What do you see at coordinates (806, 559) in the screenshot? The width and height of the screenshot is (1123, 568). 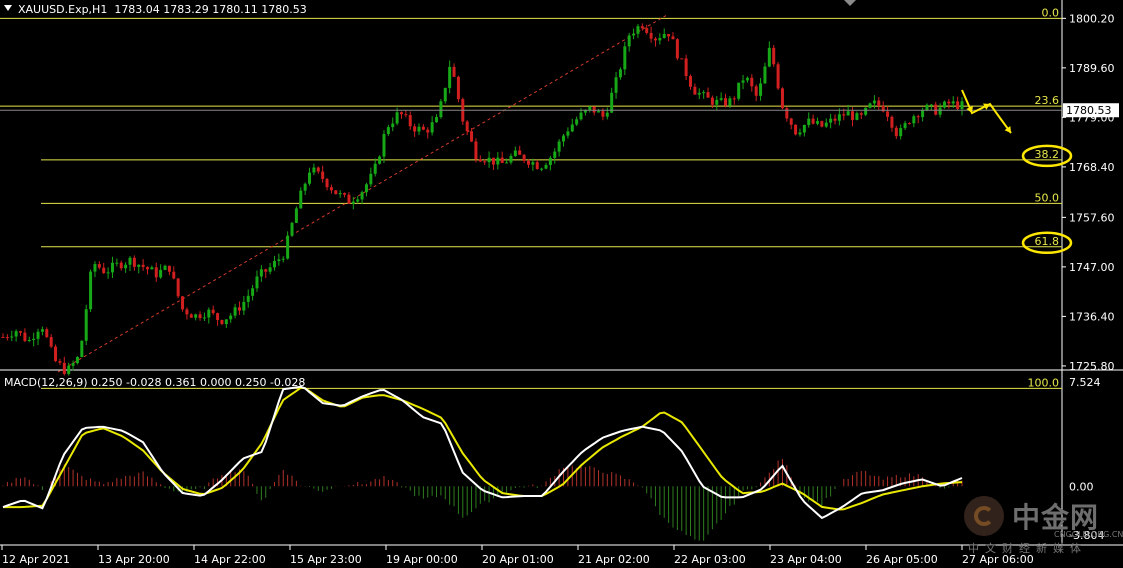 I see `time-tick-label: 23 Apr 04:00` at bounding box center [806, 559].